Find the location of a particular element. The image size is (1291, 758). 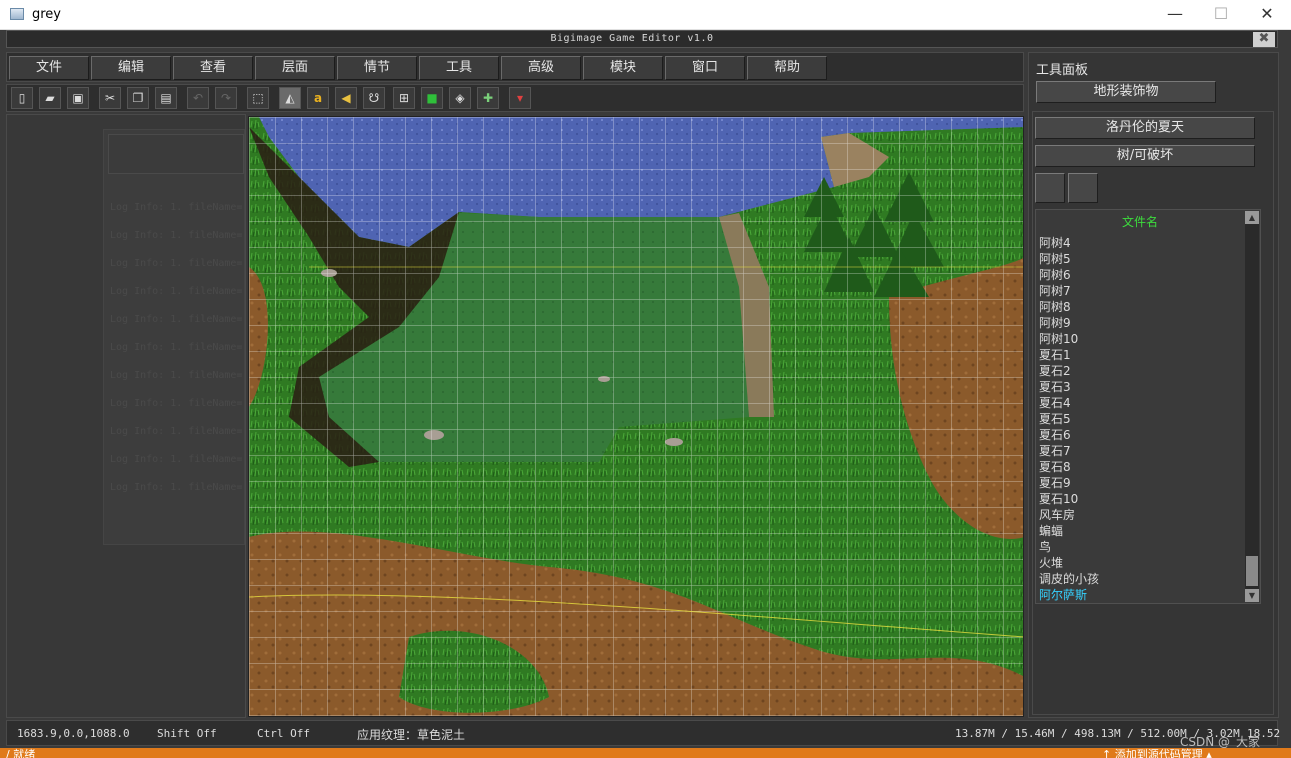

menu-layer: 层面 is located at coordinates (295, 68).